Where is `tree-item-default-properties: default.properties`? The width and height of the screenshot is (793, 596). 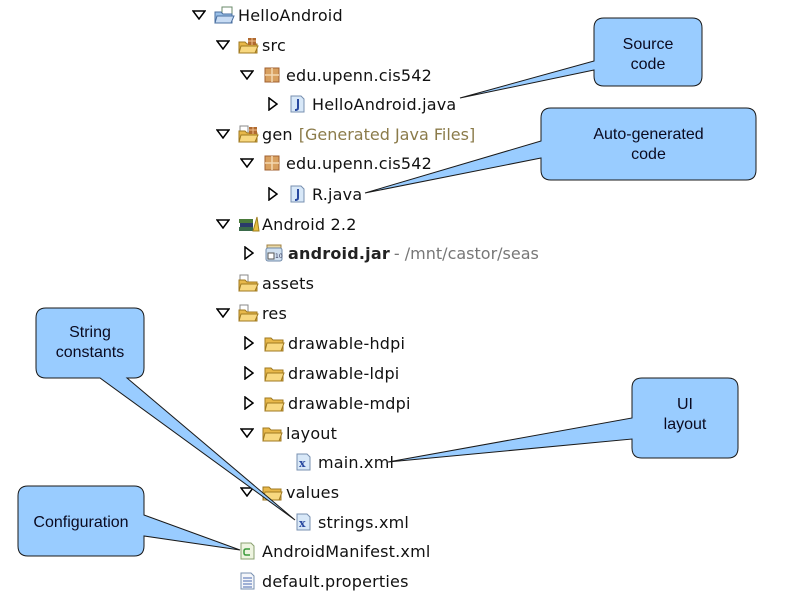 tree-item-default-properties: default.properties is located at coordinates (311, 581).